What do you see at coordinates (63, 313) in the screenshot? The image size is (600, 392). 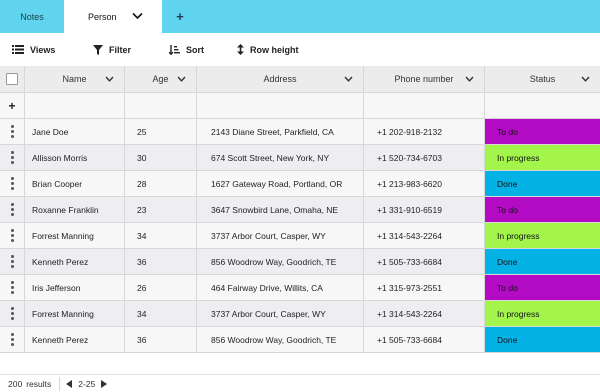 I see `cell-name-text: Forrest Manning` at bounding box center [63, 313].